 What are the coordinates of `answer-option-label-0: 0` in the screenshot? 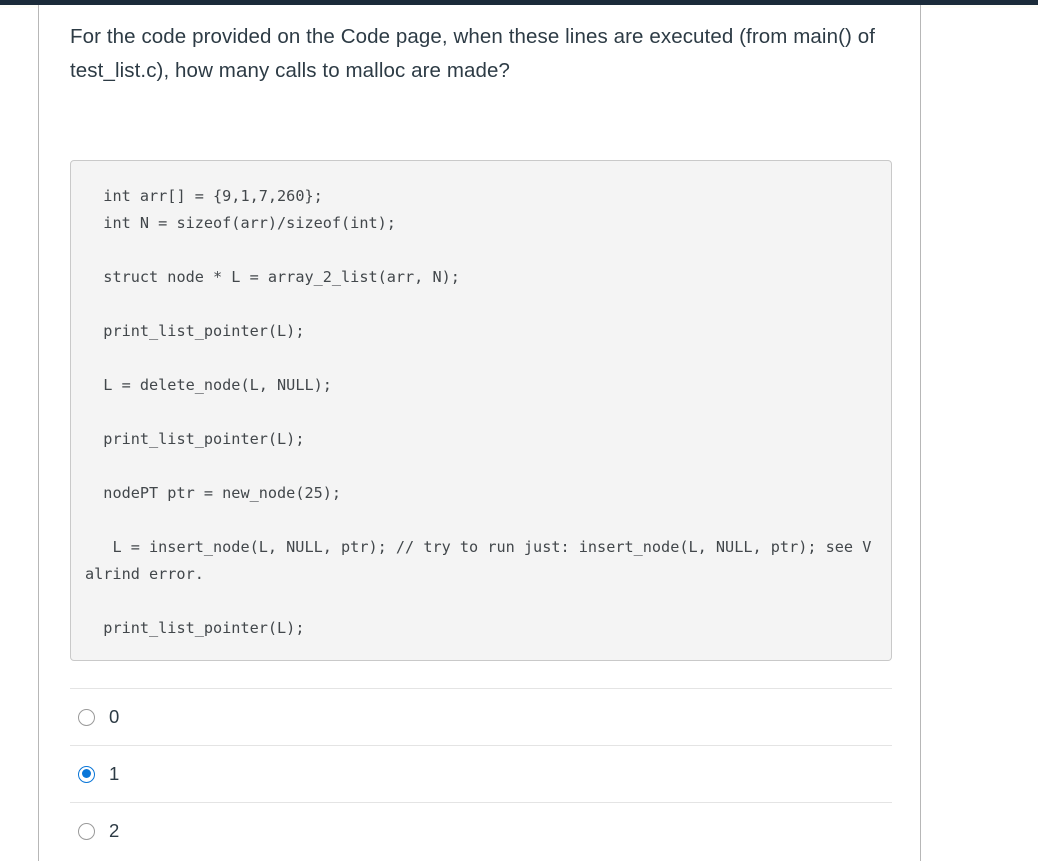 It's located at (114, 716).